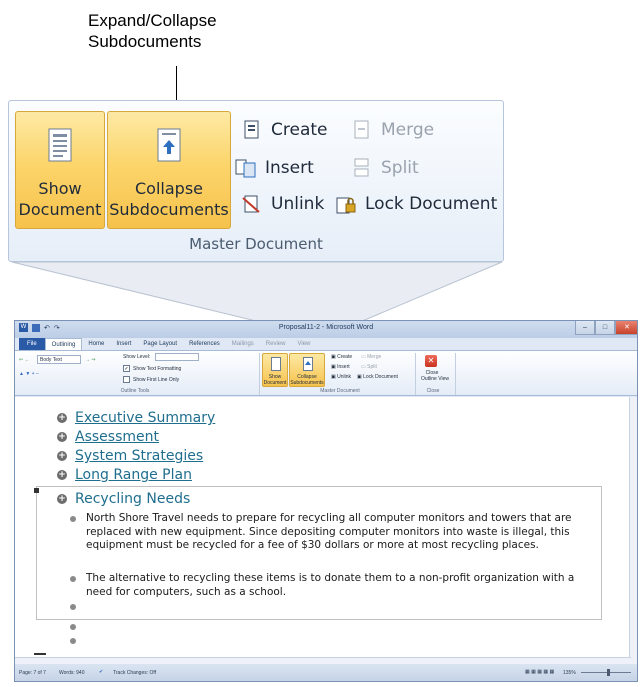 Image resolution: width=641 pixels, height=687 pixels. I want to click on outline-level-dropdown: Body Text, so click(59, 359).